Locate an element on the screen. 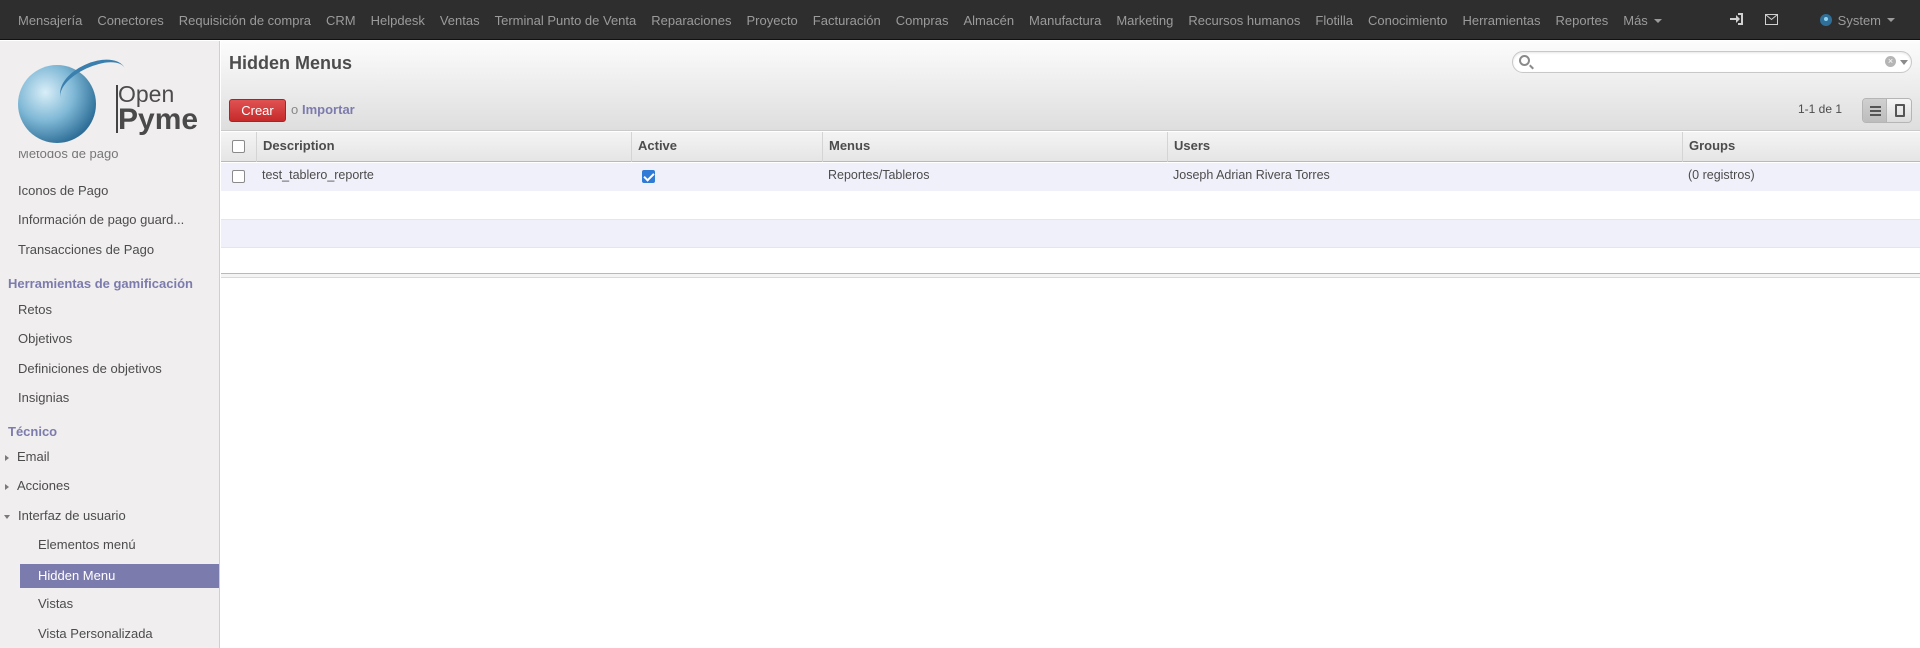 This screenshot has height=648, width=1920. menu-item-pos: Terminal Punto de Venta is located at coordinates (566, 20).